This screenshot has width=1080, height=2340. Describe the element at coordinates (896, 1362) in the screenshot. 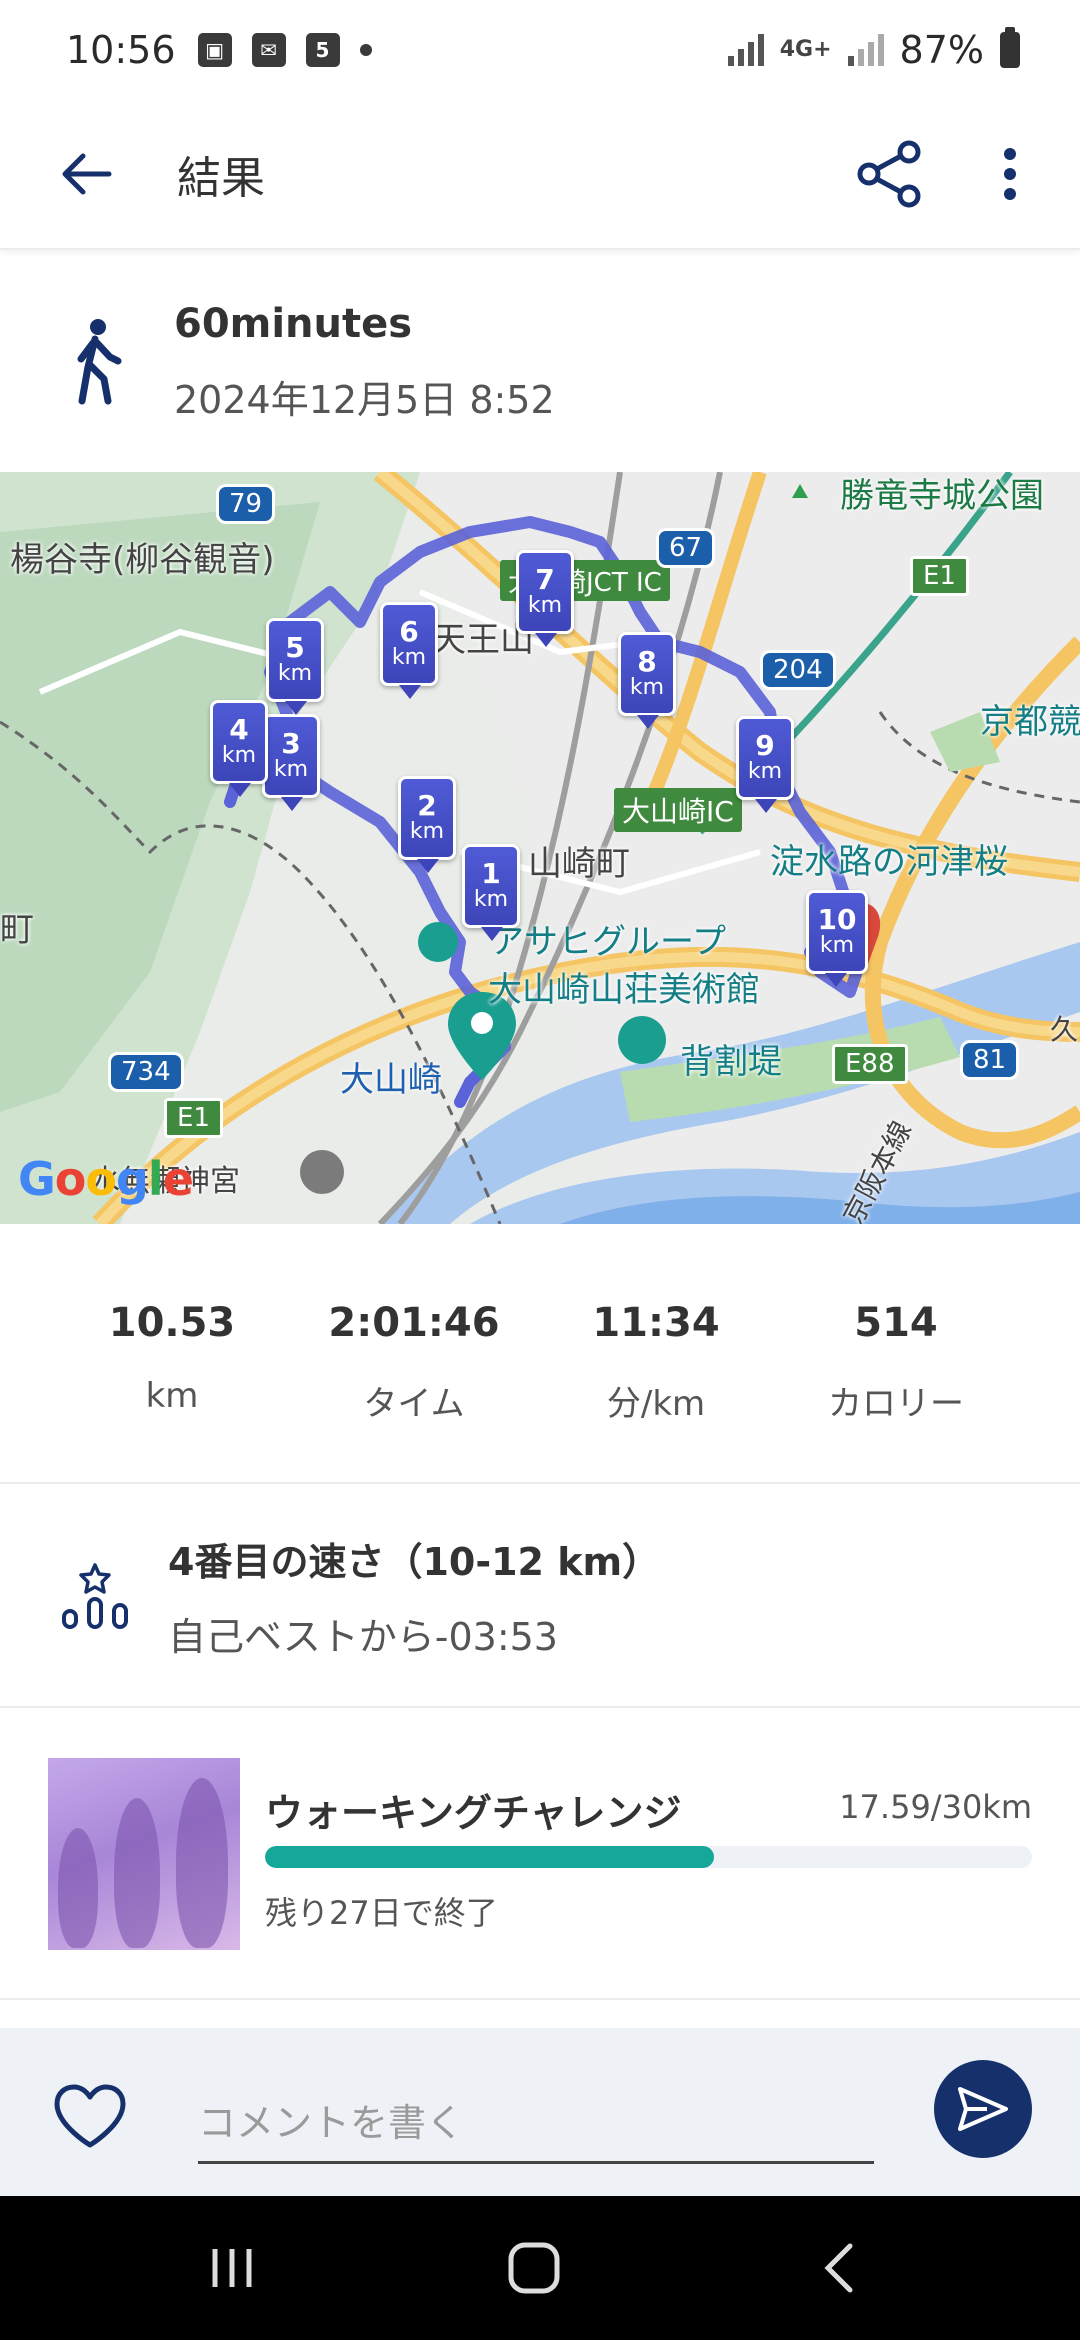

I see `stat-calories: 514 カロリー` at that location.